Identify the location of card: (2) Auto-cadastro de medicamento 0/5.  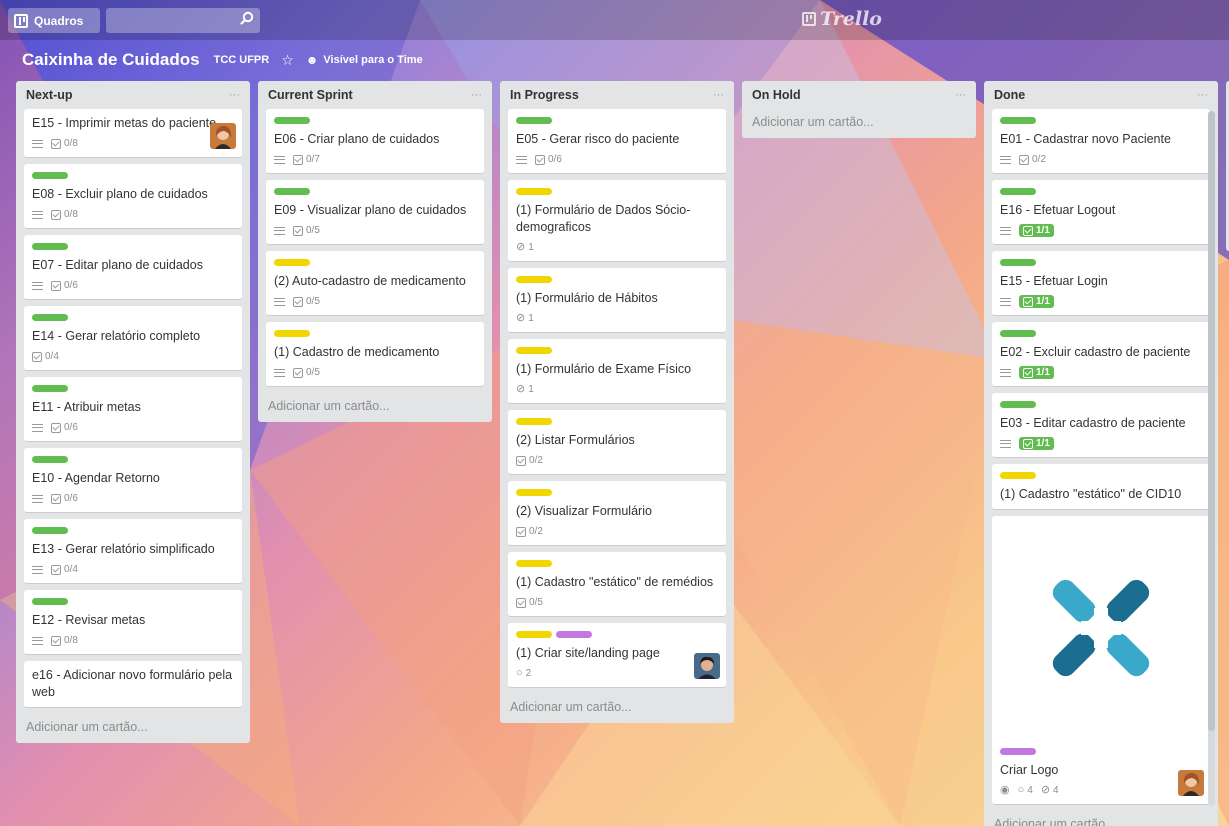
(375, 283).